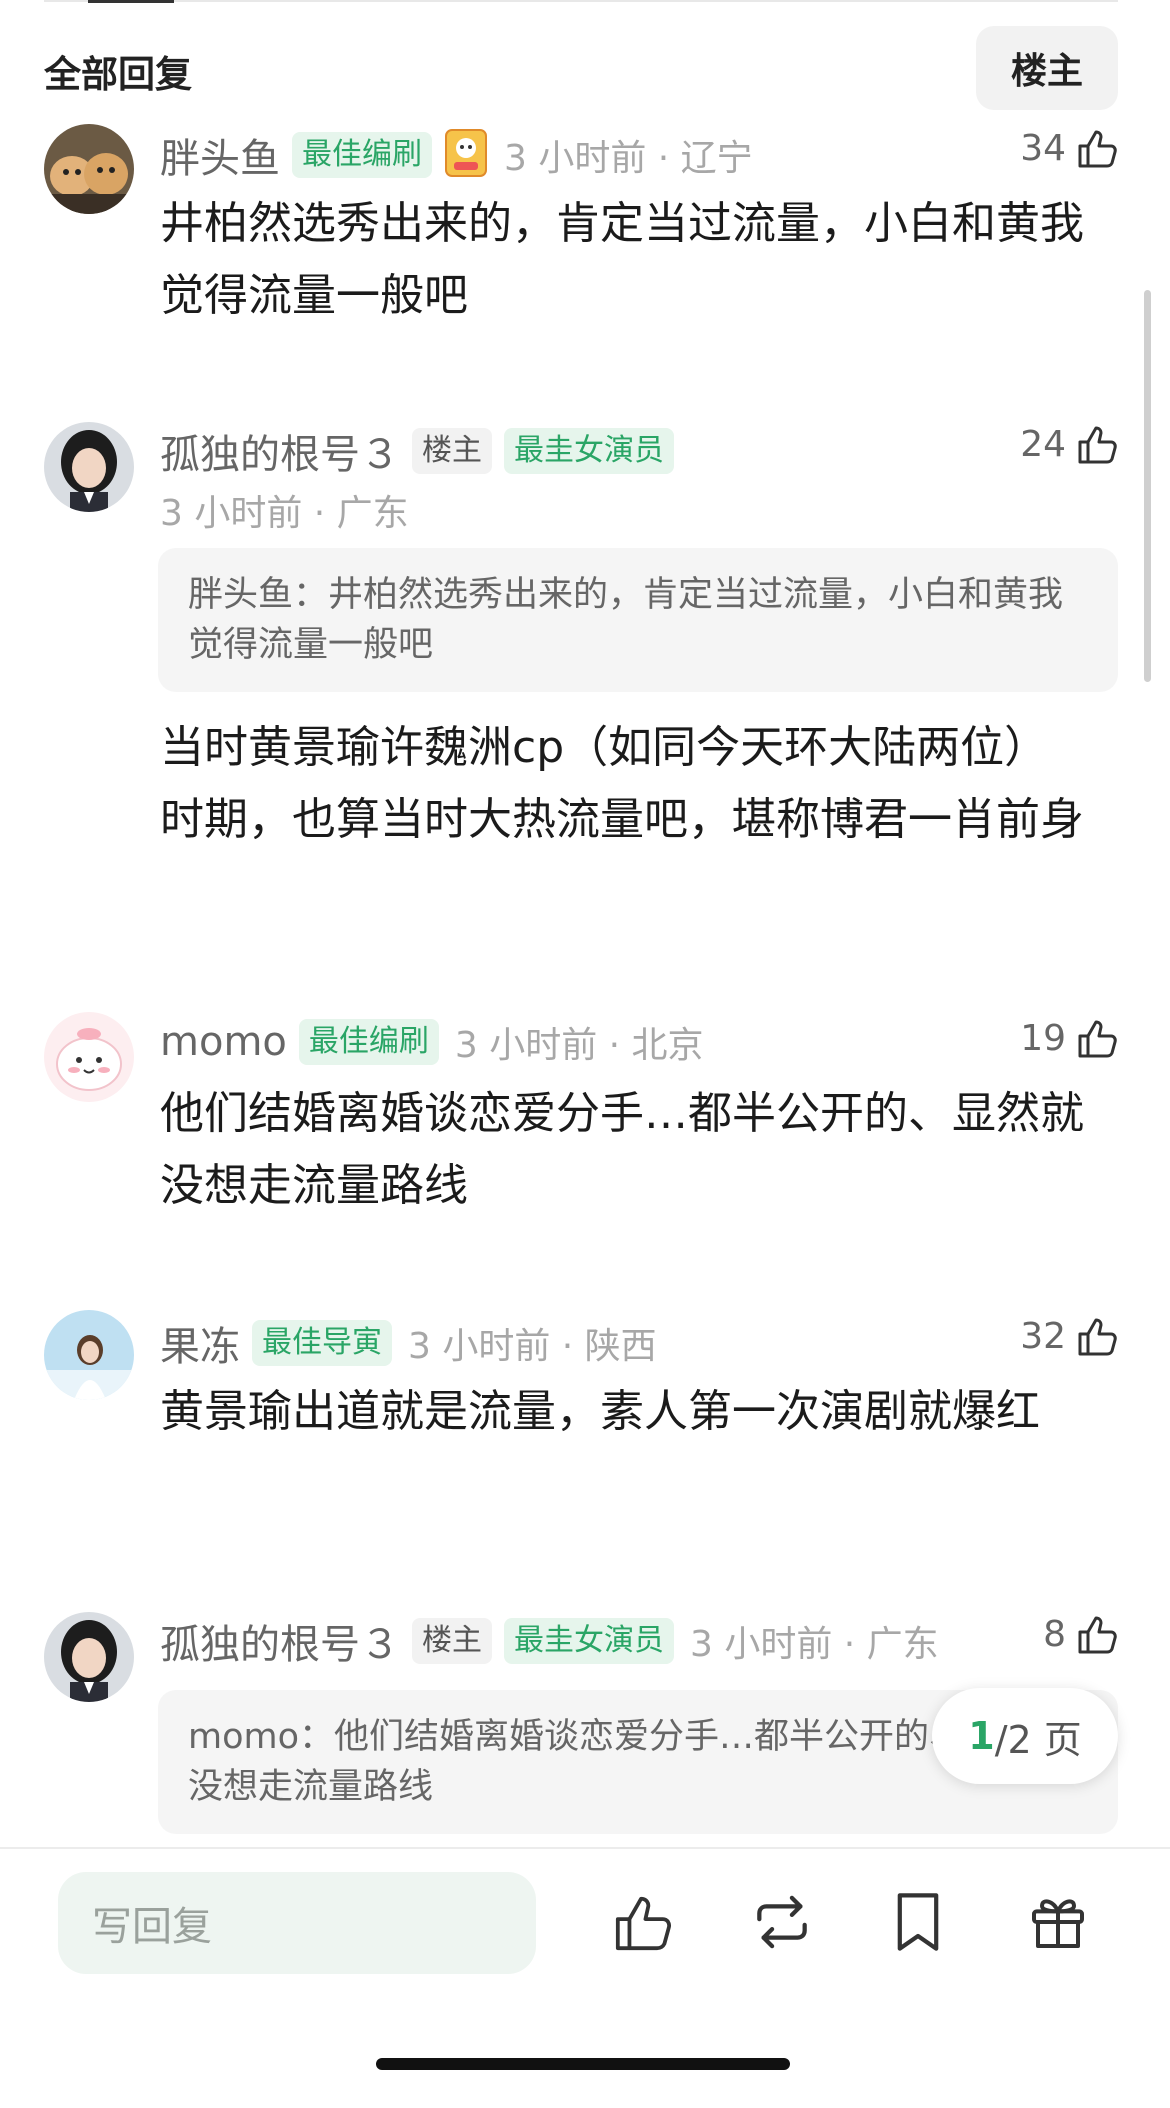 This screenshot has height=2108, width=1170. What do you see at coordinates (297, 1923) in the screenshot?
I see `reply-input: 写回复` at bounding box center [297, 1923].